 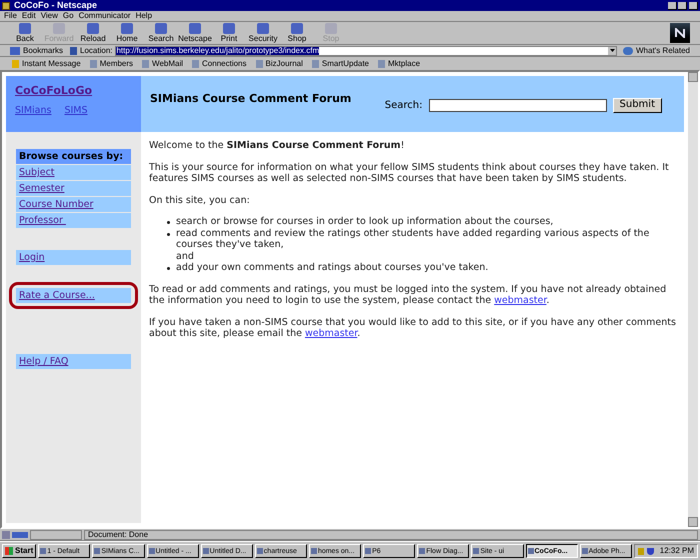 What do you see at coordinates (127, 33) in the screenshot?
I see `toolbar-button: Home` at bounding box center [127, 33].